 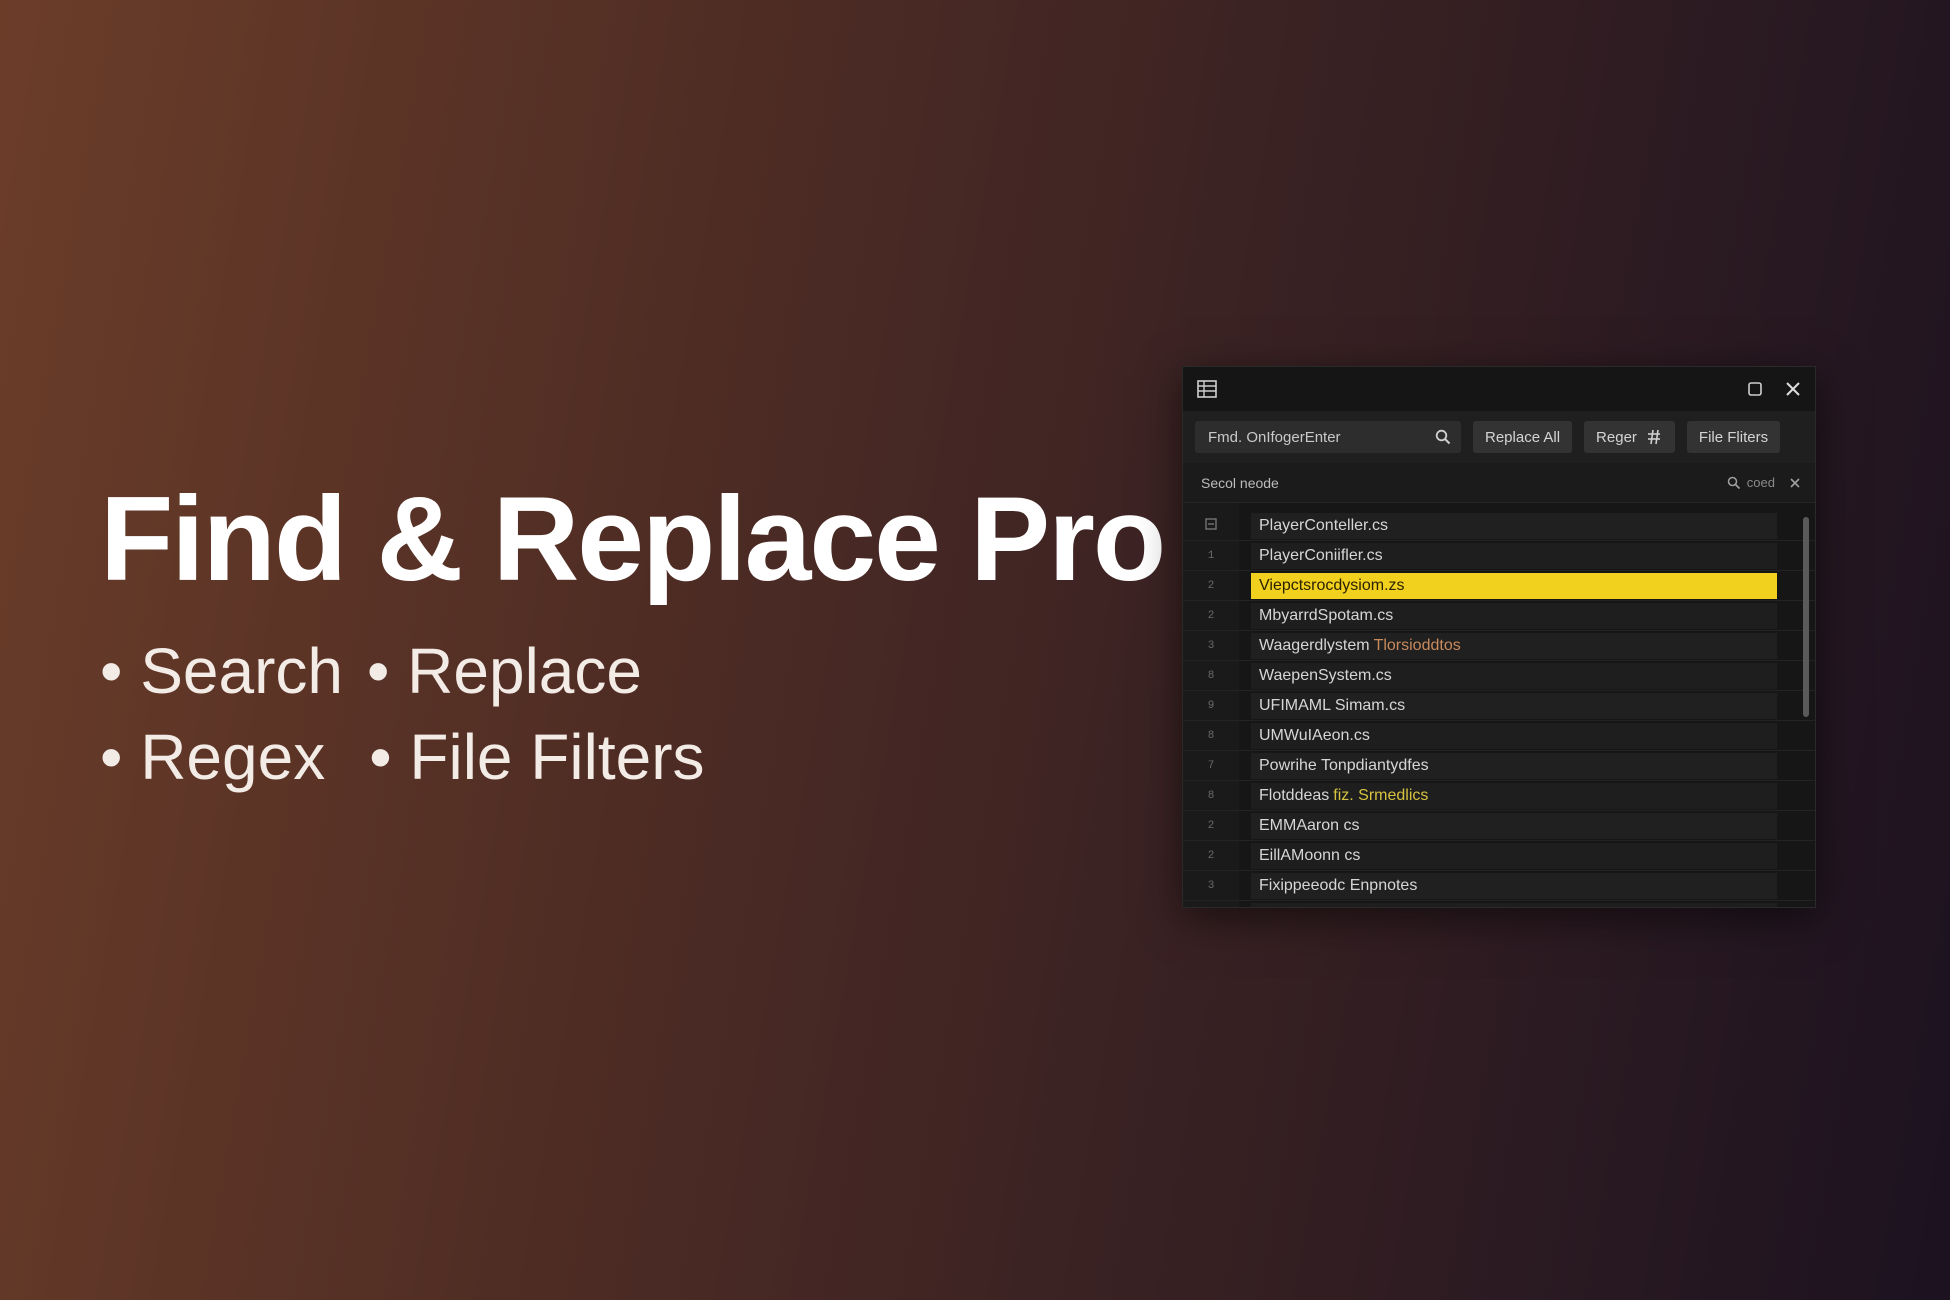 What do you see at coordinates (1499, 483) in the screenshot?
I see `results-header: Secol neode coed` at bounding box center [1499, 483].